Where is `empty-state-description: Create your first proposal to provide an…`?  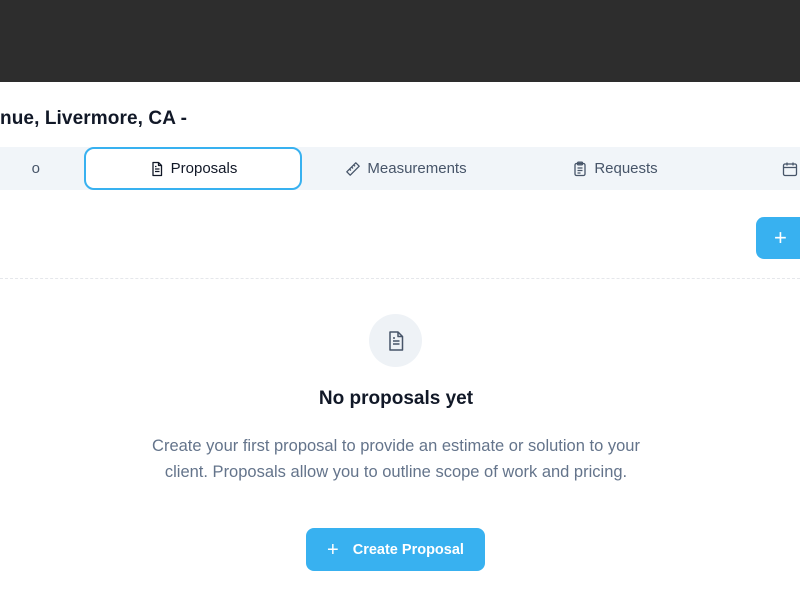
empty-state-description: Create your first proposal to provide an… is located at coordinates (396, 459).